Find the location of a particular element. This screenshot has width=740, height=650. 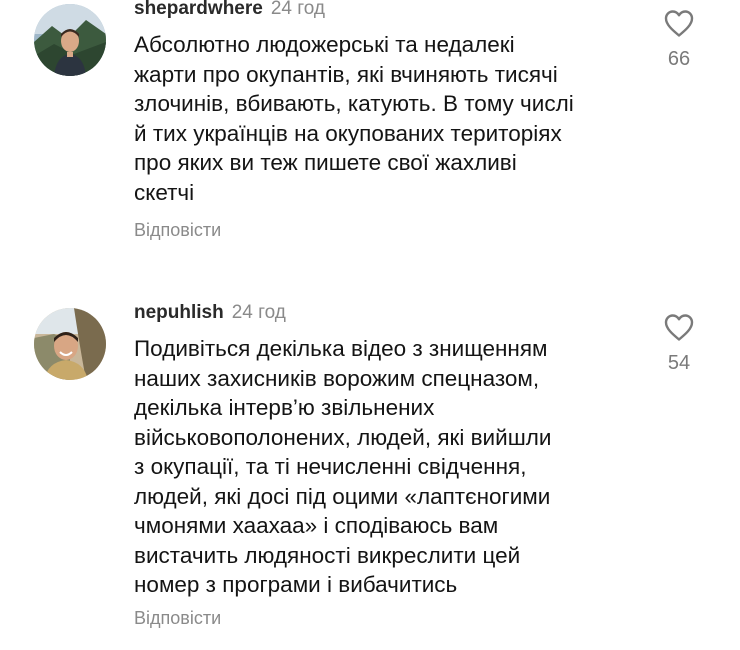

comment-text-line: й тих українців на окупованих територіях is located at coordinates (348, 133).